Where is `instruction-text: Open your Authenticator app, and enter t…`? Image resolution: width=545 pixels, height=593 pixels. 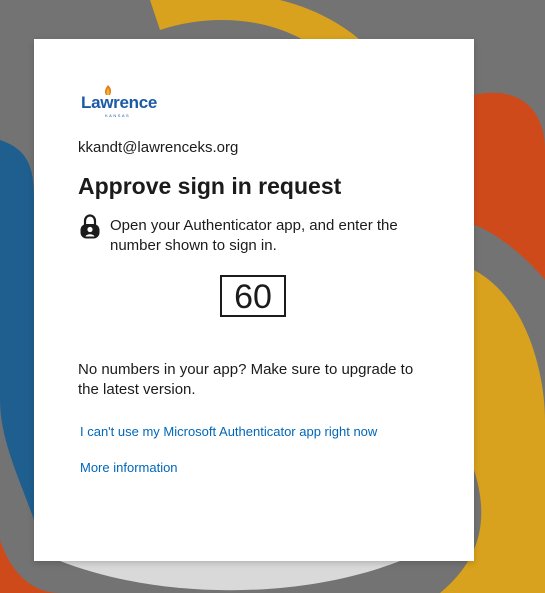 instruction-text: Open your Authenticator app, and enter t… is located at coordinates (254, 235).